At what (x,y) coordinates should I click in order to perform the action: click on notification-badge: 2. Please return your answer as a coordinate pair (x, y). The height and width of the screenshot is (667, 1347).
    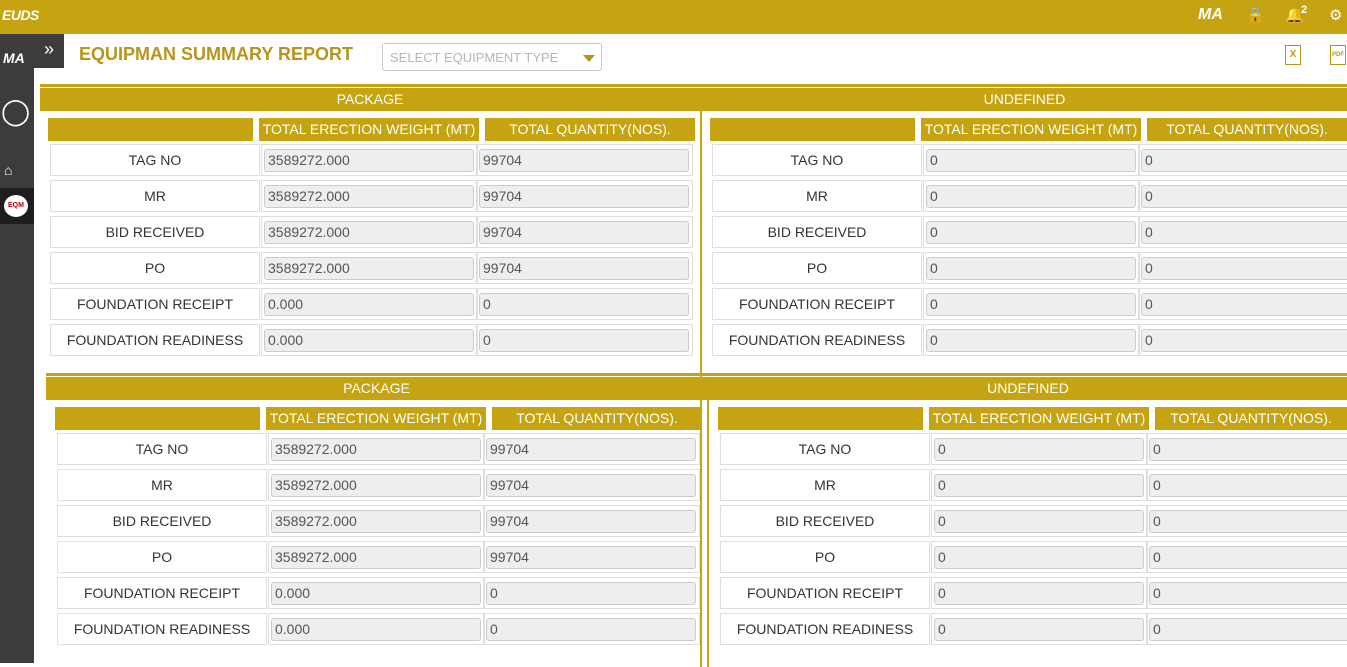
    Looking at the image, I should click on (1304, 10).